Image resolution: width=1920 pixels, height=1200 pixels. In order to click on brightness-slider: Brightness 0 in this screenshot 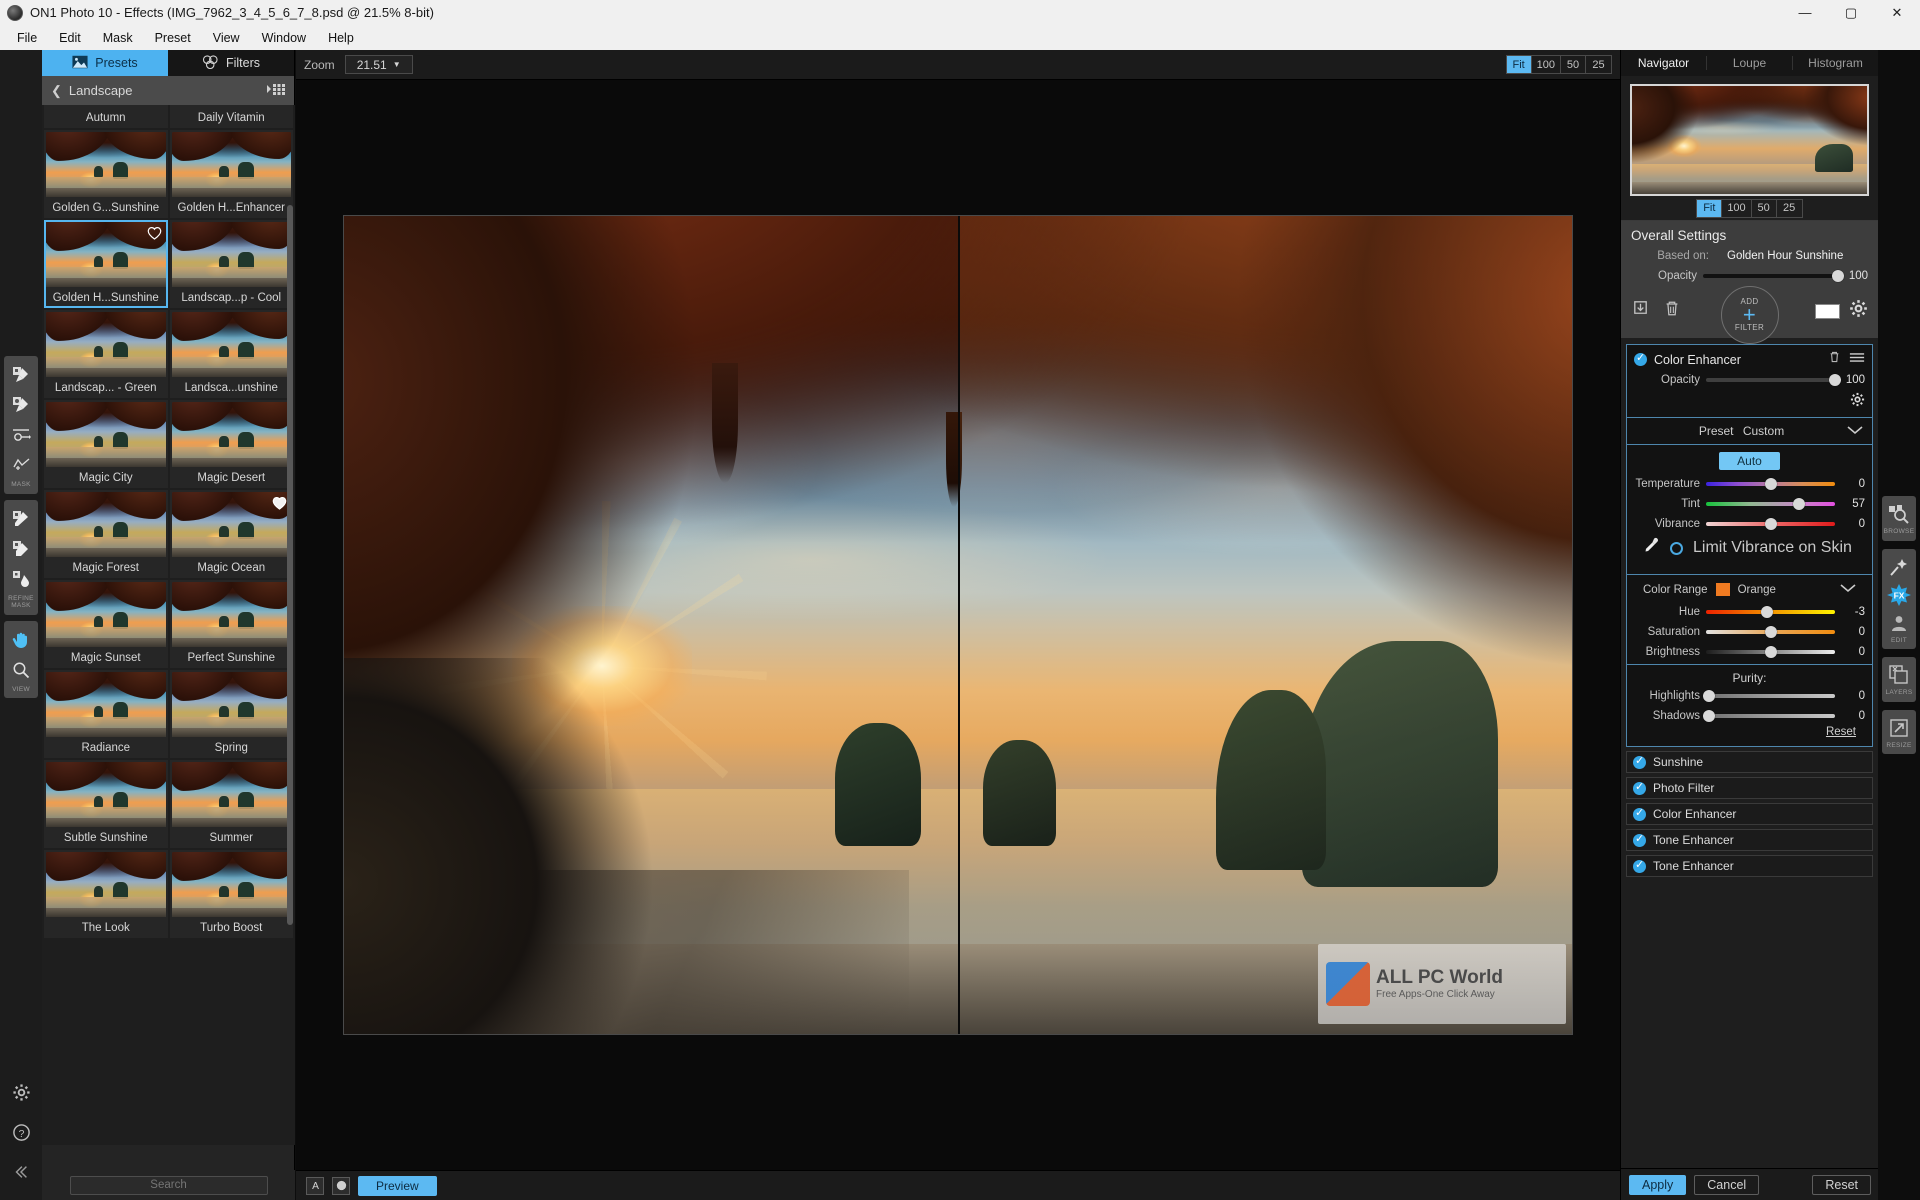, I will do `click(1749, 652)`.